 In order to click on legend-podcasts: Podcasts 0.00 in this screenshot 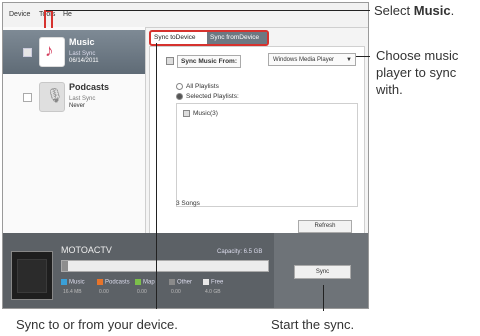, I will do `click(113, 287)`.